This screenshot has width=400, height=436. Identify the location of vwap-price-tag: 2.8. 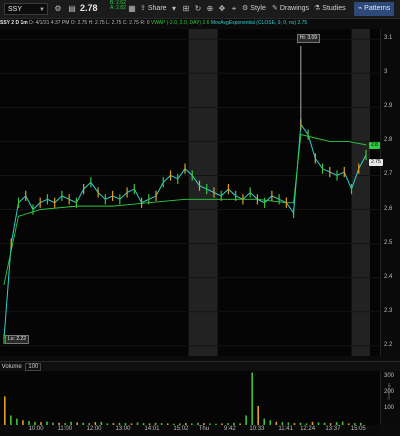
(374, 145).